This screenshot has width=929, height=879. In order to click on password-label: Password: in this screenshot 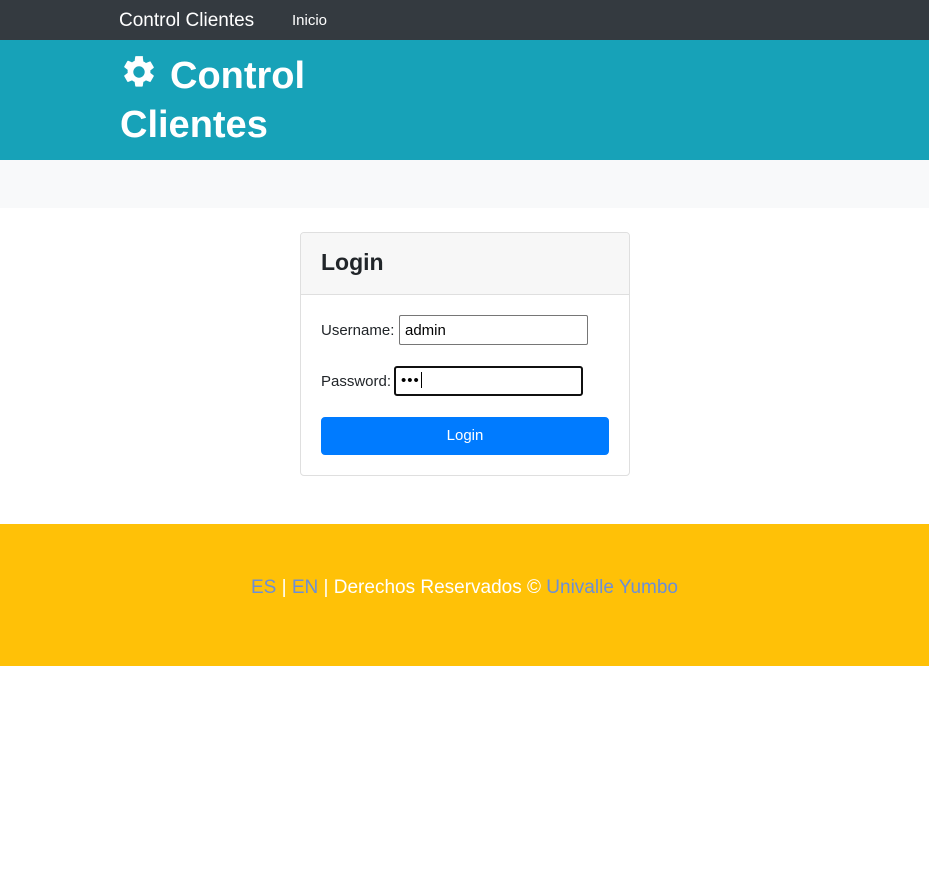, I will do `click(356, 381)`.